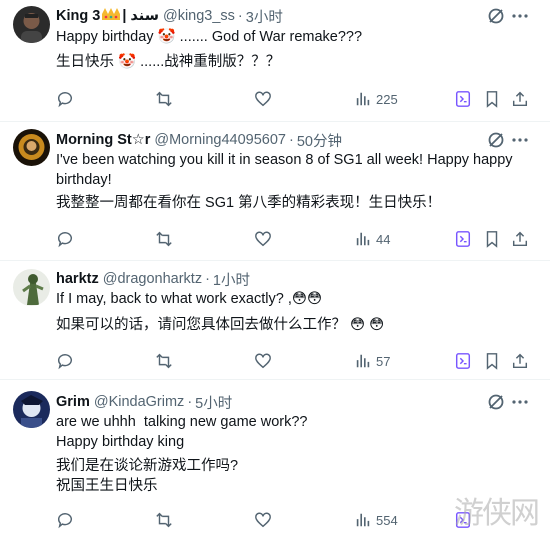 The image size is (550, 539). I want to click on views-button: 554, so click(376, 520).